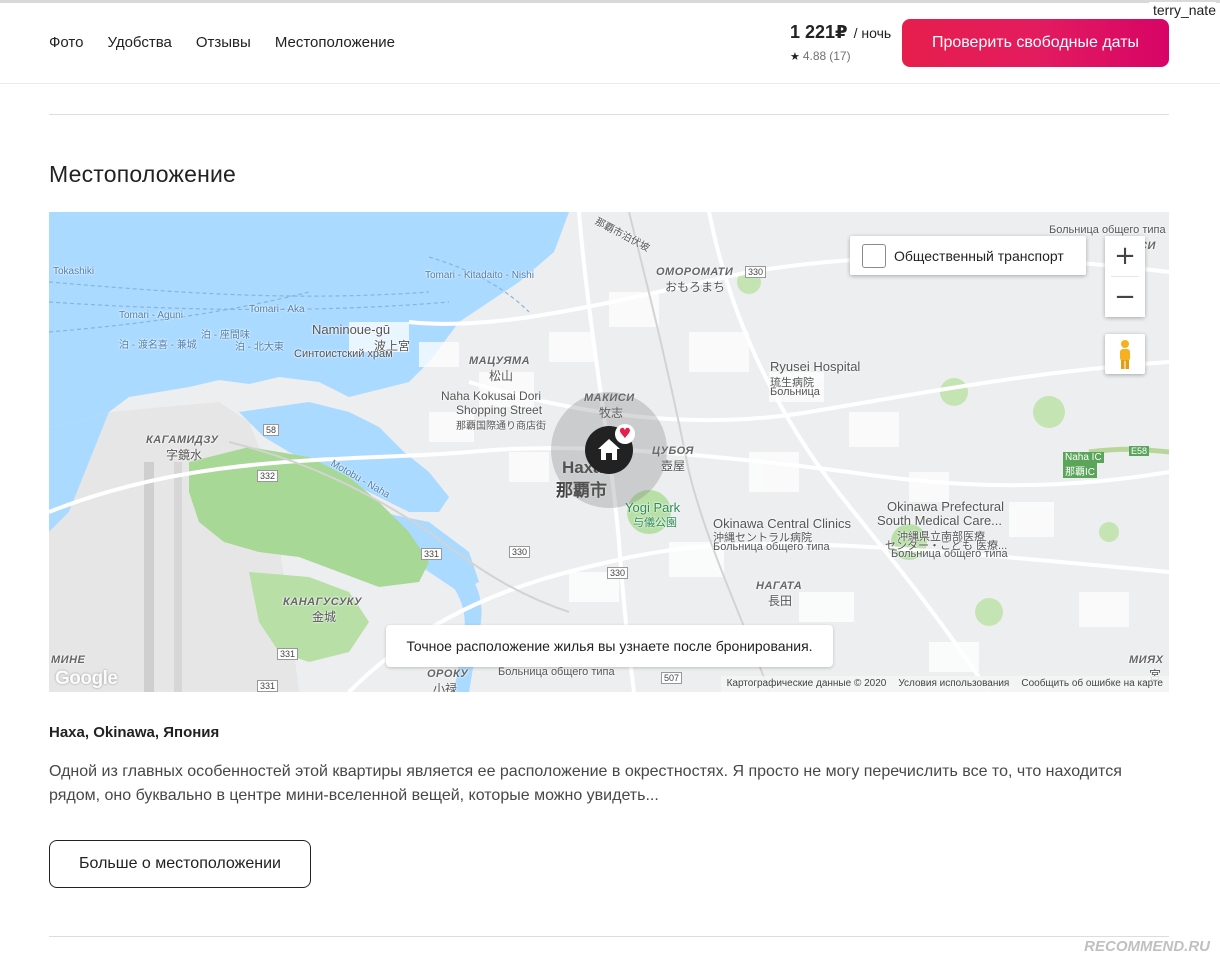  I want to click on map-label-oroku-hosp: Больница общего типа, so click(556, 672).